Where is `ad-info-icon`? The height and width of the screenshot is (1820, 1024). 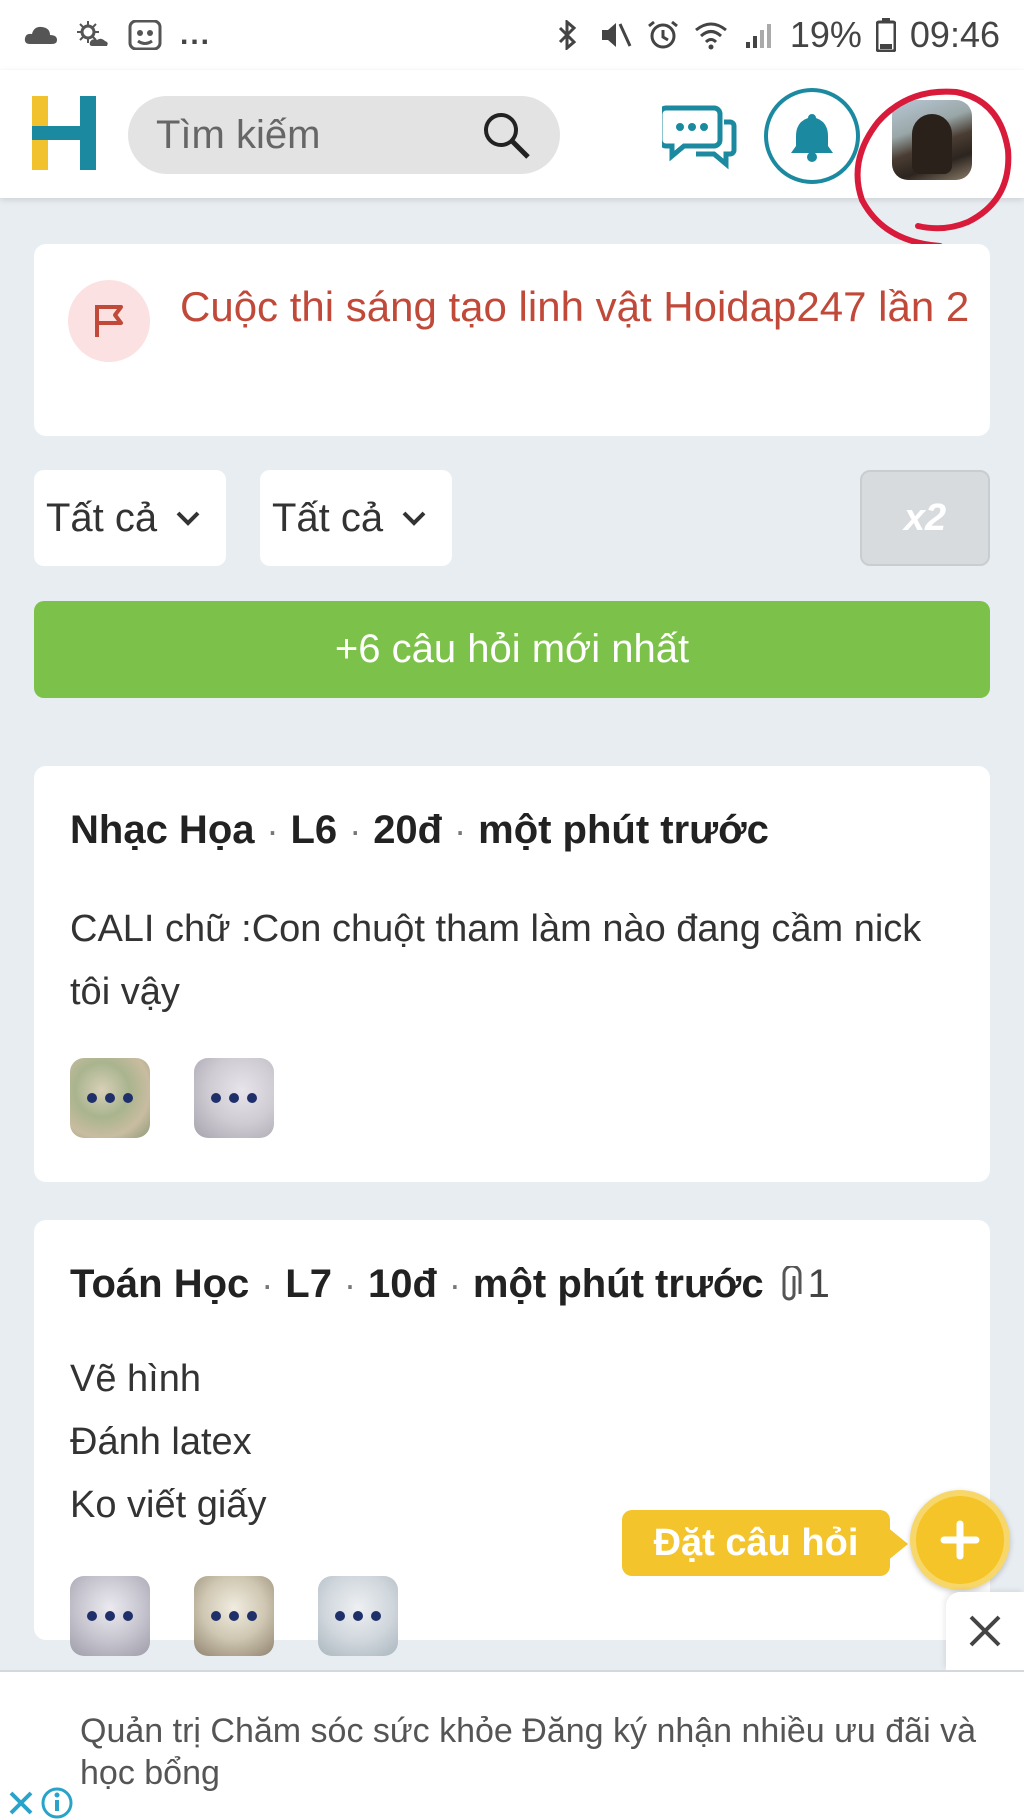
ad-info-icon is located at coordinates (57, 1803).